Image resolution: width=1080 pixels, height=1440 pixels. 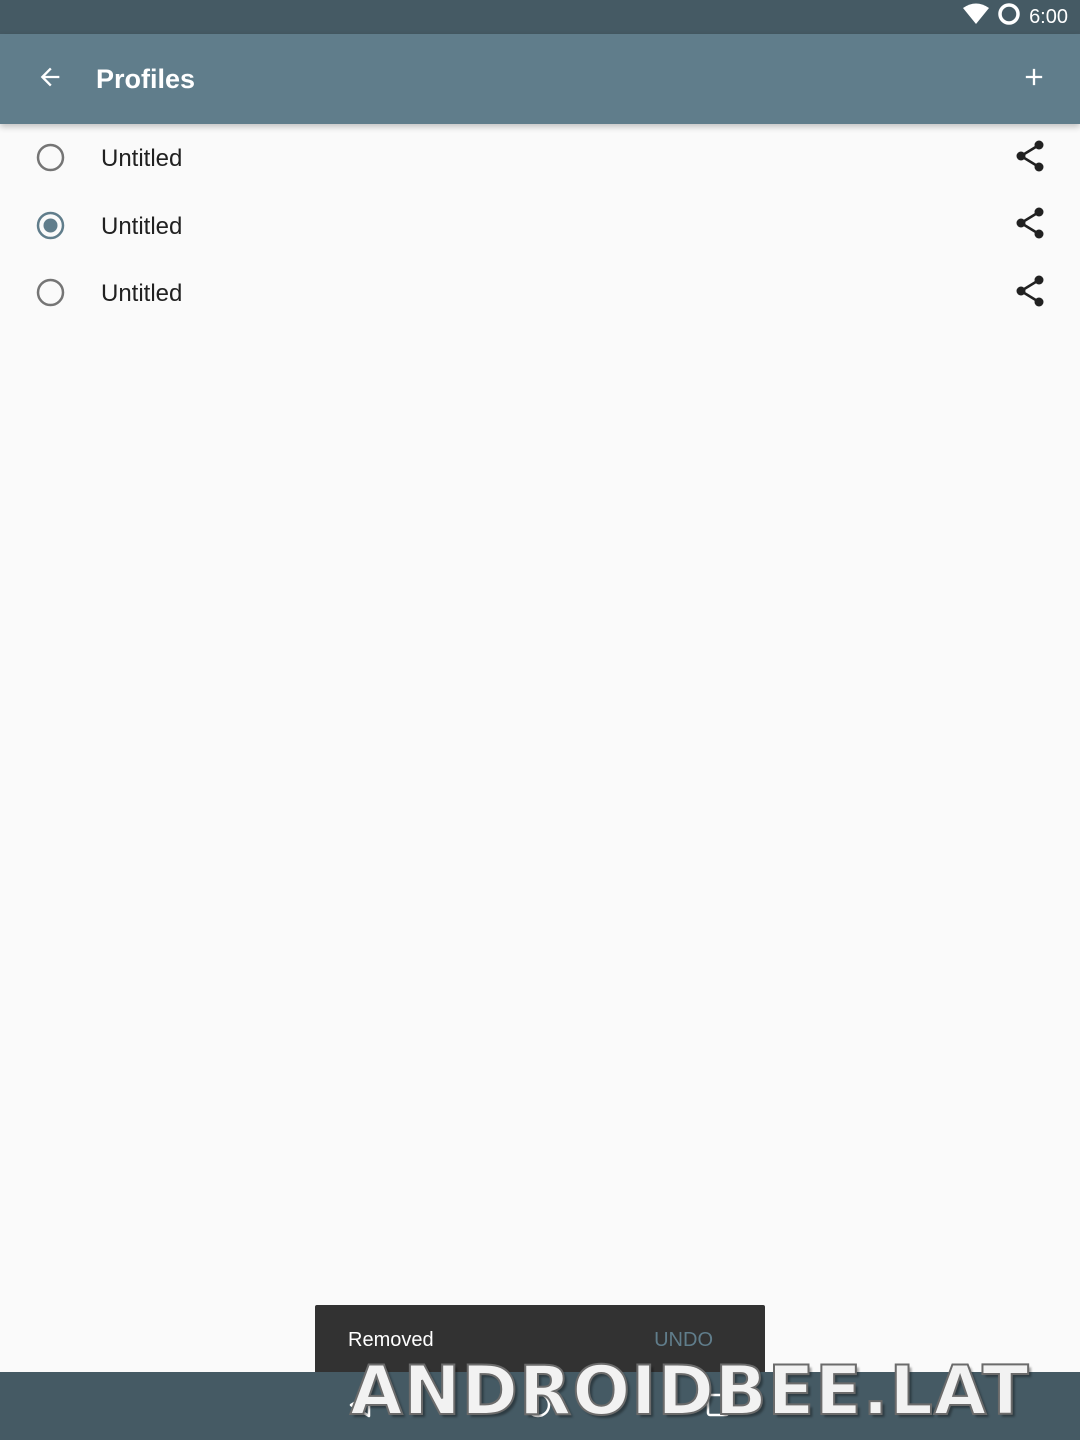 I want to click on nav-back-button, so click(x=360, y=1407).